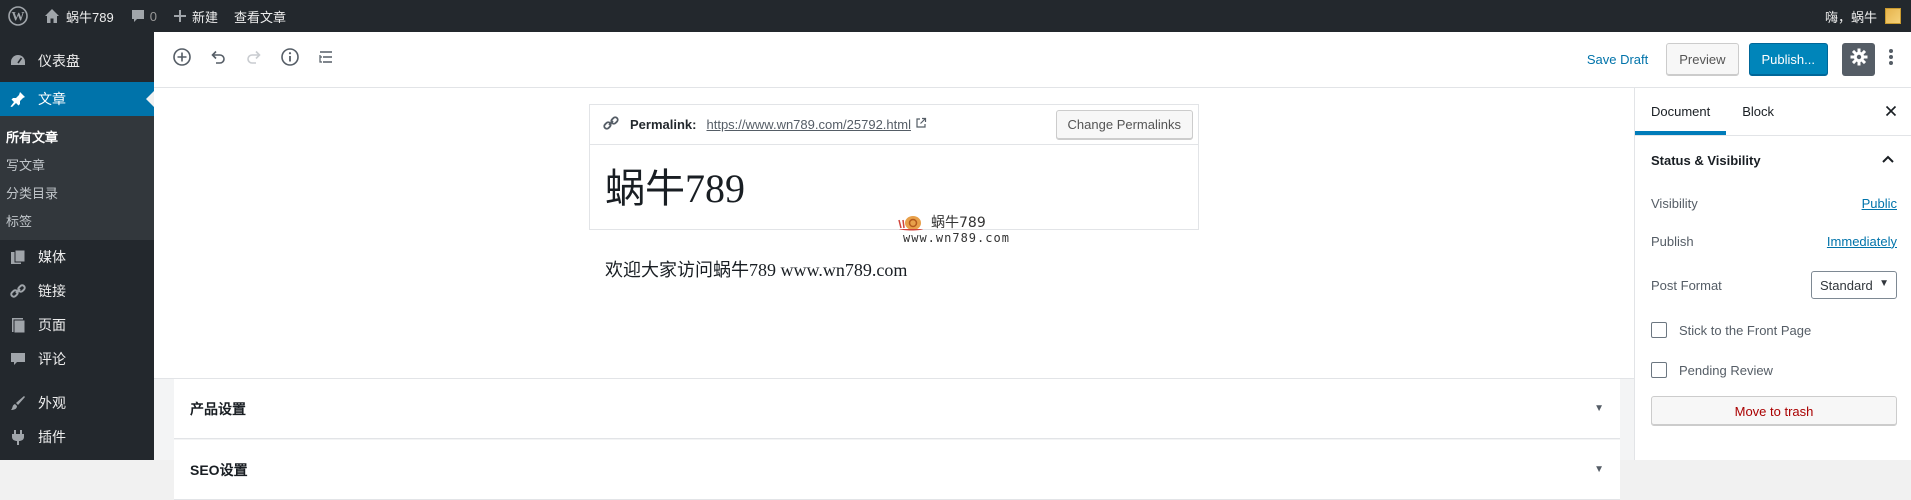 The image size is (1911, 500). Describe the element at coordinates (52, 437) in the screenshot. I see `menu-item-label: 插件` at that location.